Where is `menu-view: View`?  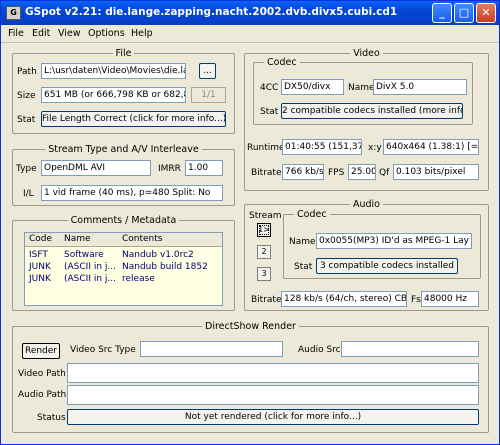
menu-view: View is located at coordinates (69, 33).